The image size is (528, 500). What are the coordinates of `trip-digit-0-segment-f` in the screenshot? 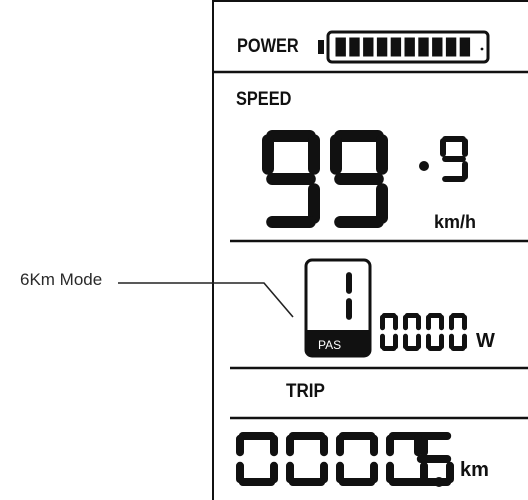 It's located at (240, 445).